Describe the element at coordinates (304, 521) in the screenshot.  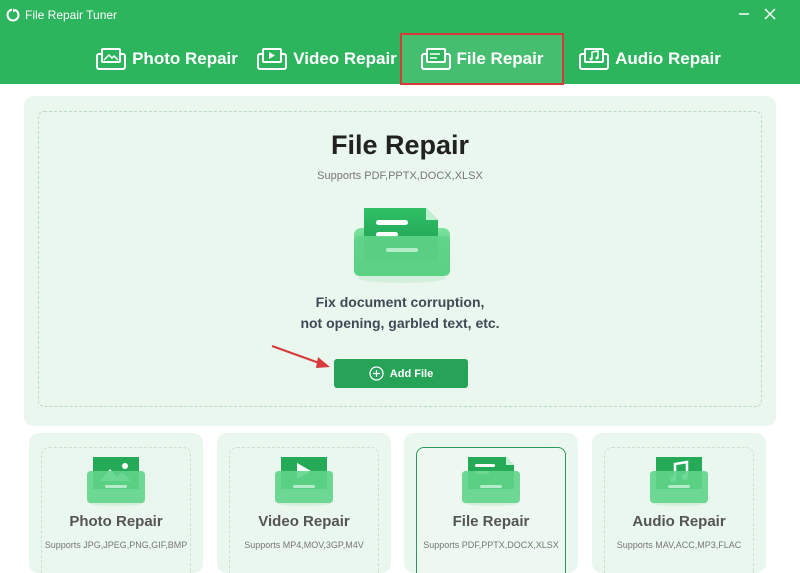
I see `card-title: Video Repair` at that location.